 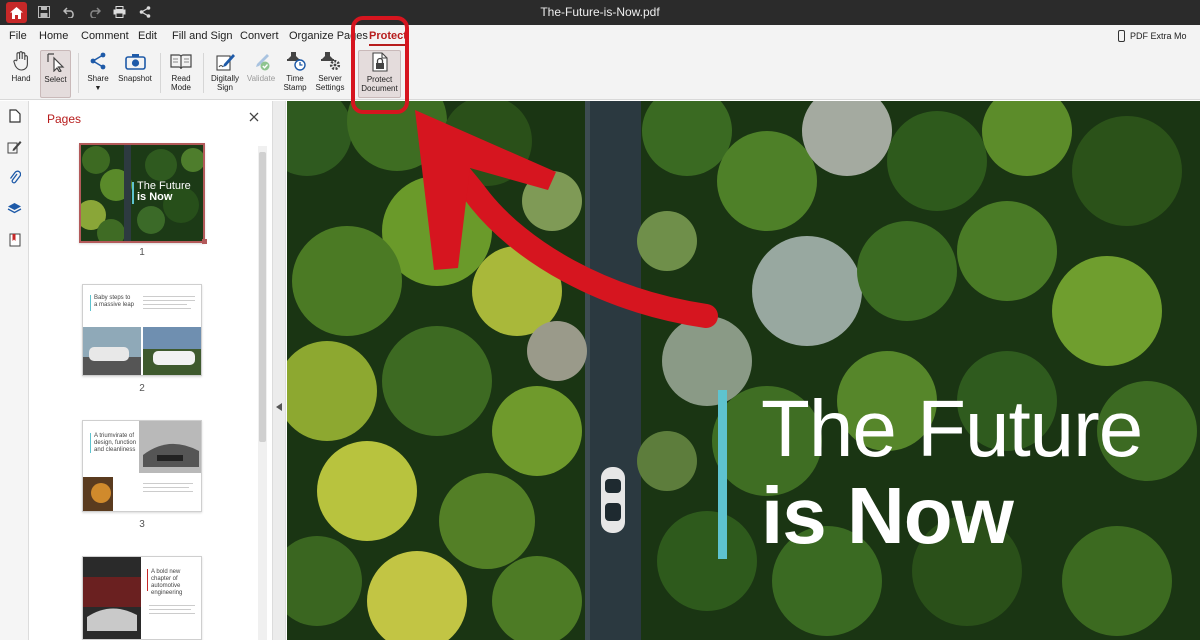 I want to click on menu-protect: Protect, so click(x=388, y=36).